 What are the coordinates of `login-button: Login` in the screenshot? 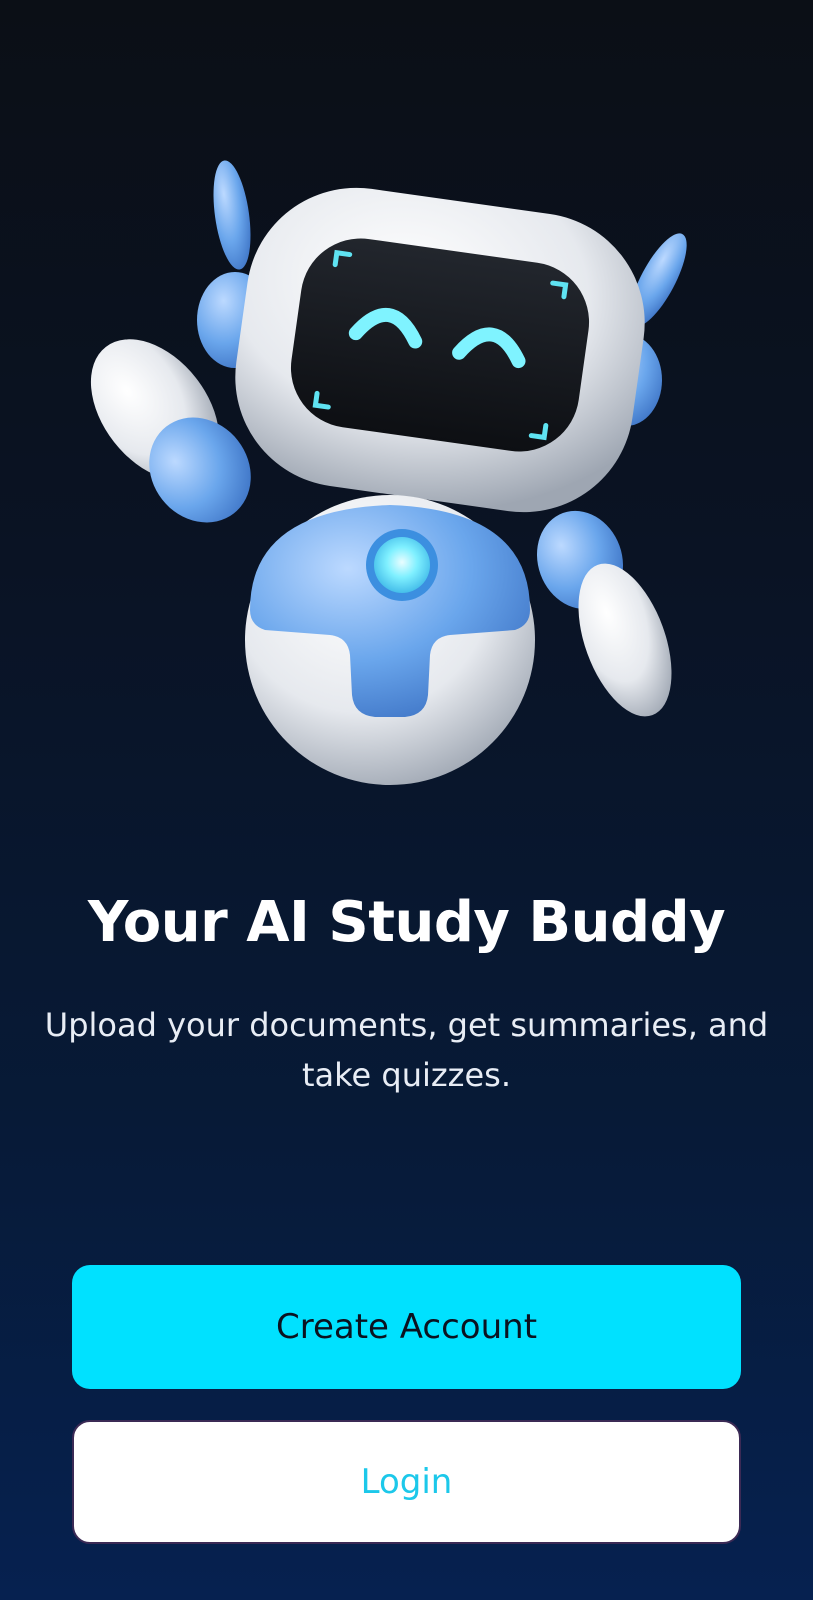 It's located at (406, 1482).